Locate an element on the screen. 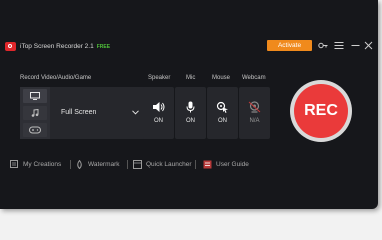 This screenshot has height=240, width=382. webcam-status: N/A is located at coordinates (254, 121).